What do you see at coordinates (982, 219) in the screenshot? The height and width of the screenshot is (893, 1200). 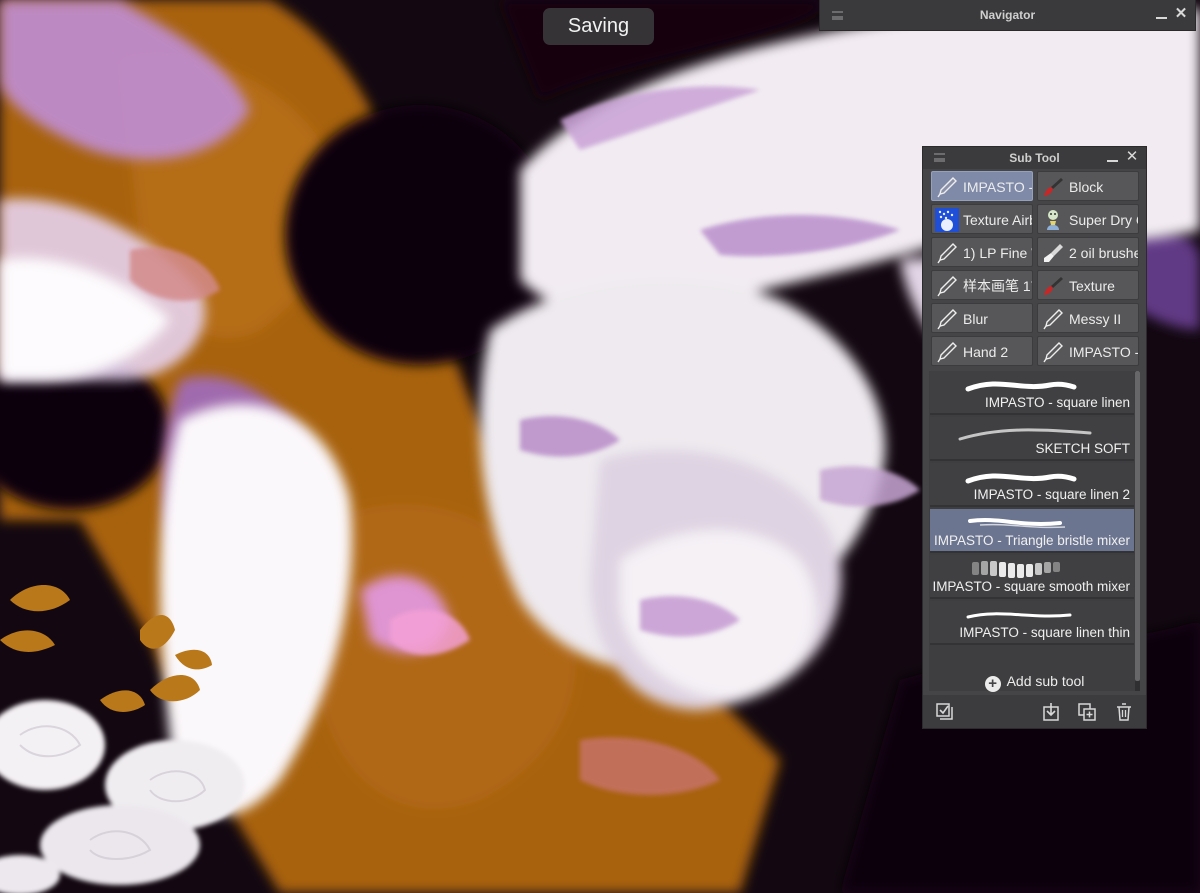 I see `sub-tool-button: Texture Airbrush` at bounding box center [982, 219].